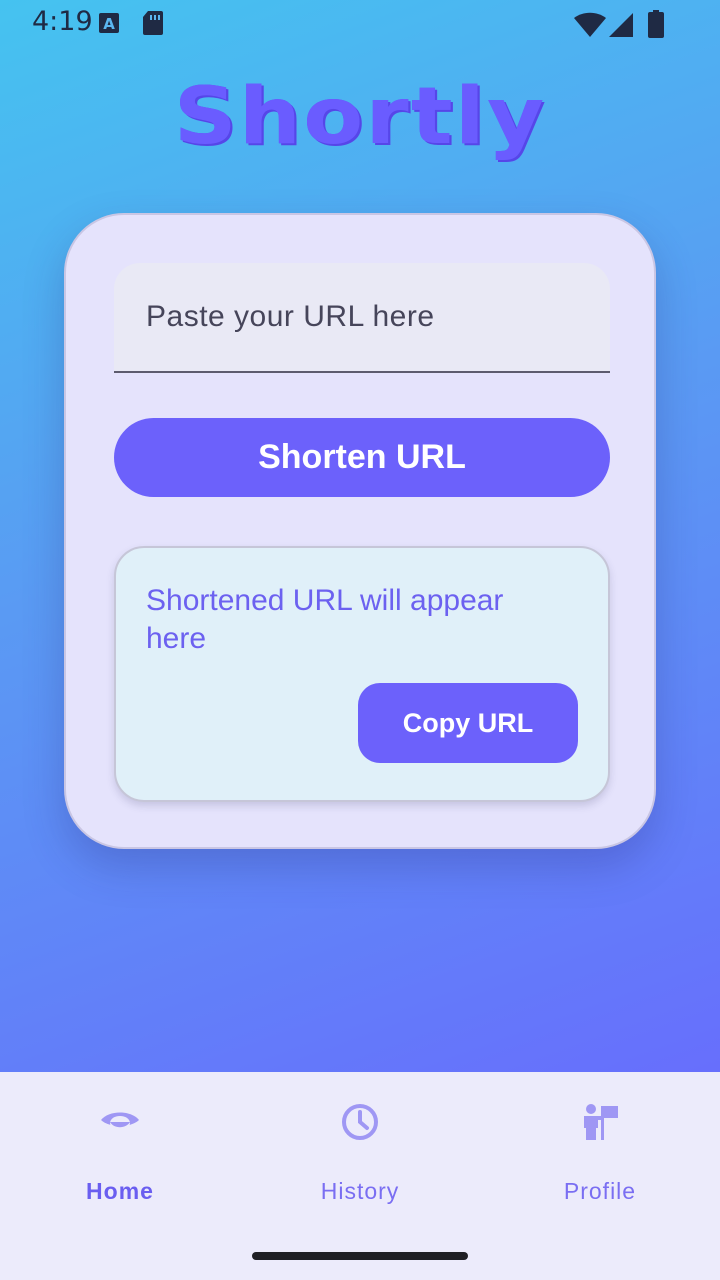 This screenshot has width=720, height=1280. I want to click on cellular-signal-icon, so click(621, 28).